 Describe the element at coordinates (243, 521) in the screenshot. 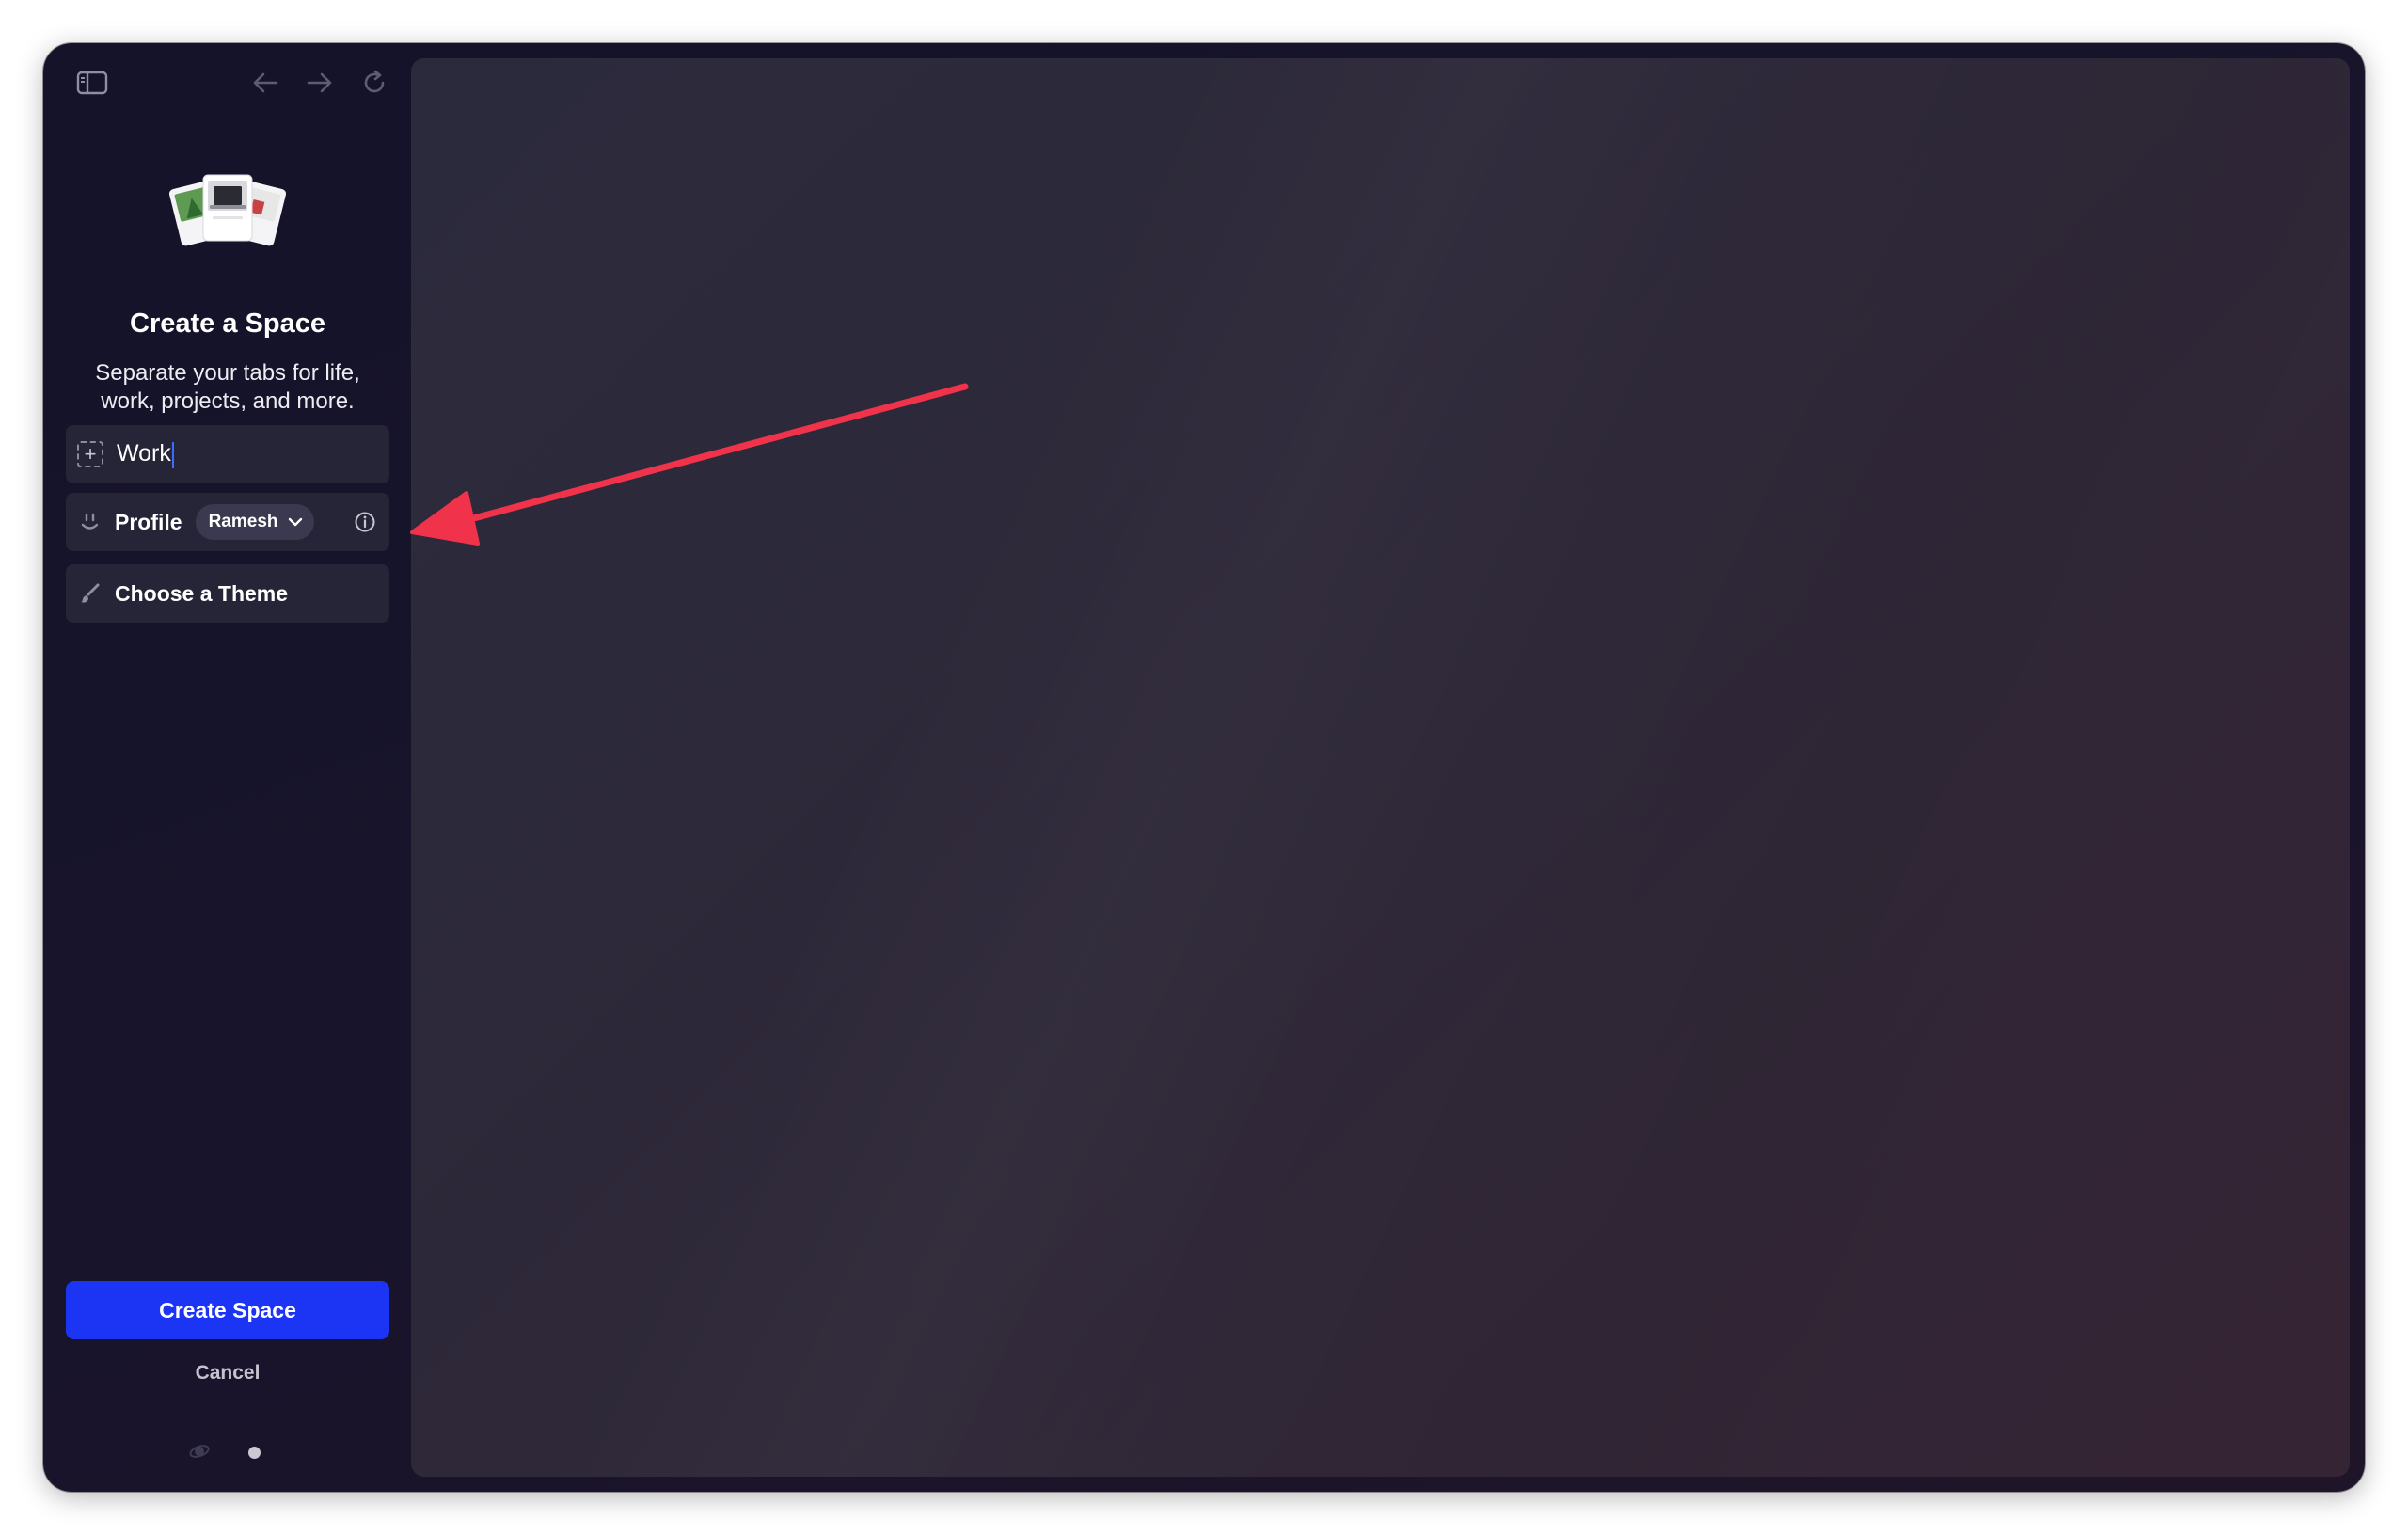

I see `profile-selected-value: Ramesh` at that location.